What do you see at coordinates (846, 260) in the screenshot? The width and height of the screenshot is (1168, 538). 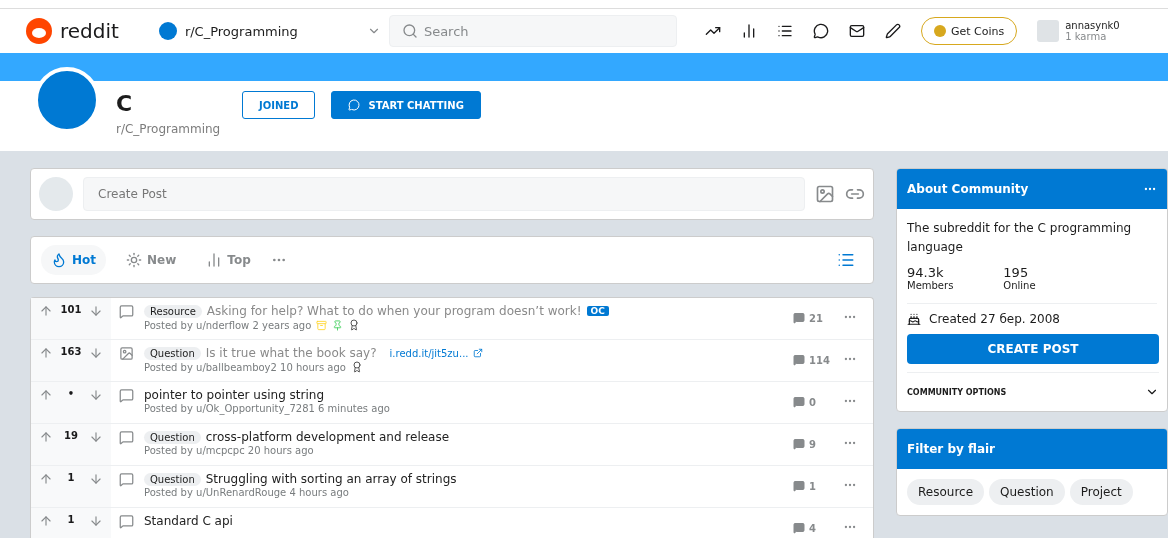 I see `view-list-icon` at bounding box center [846, 260].